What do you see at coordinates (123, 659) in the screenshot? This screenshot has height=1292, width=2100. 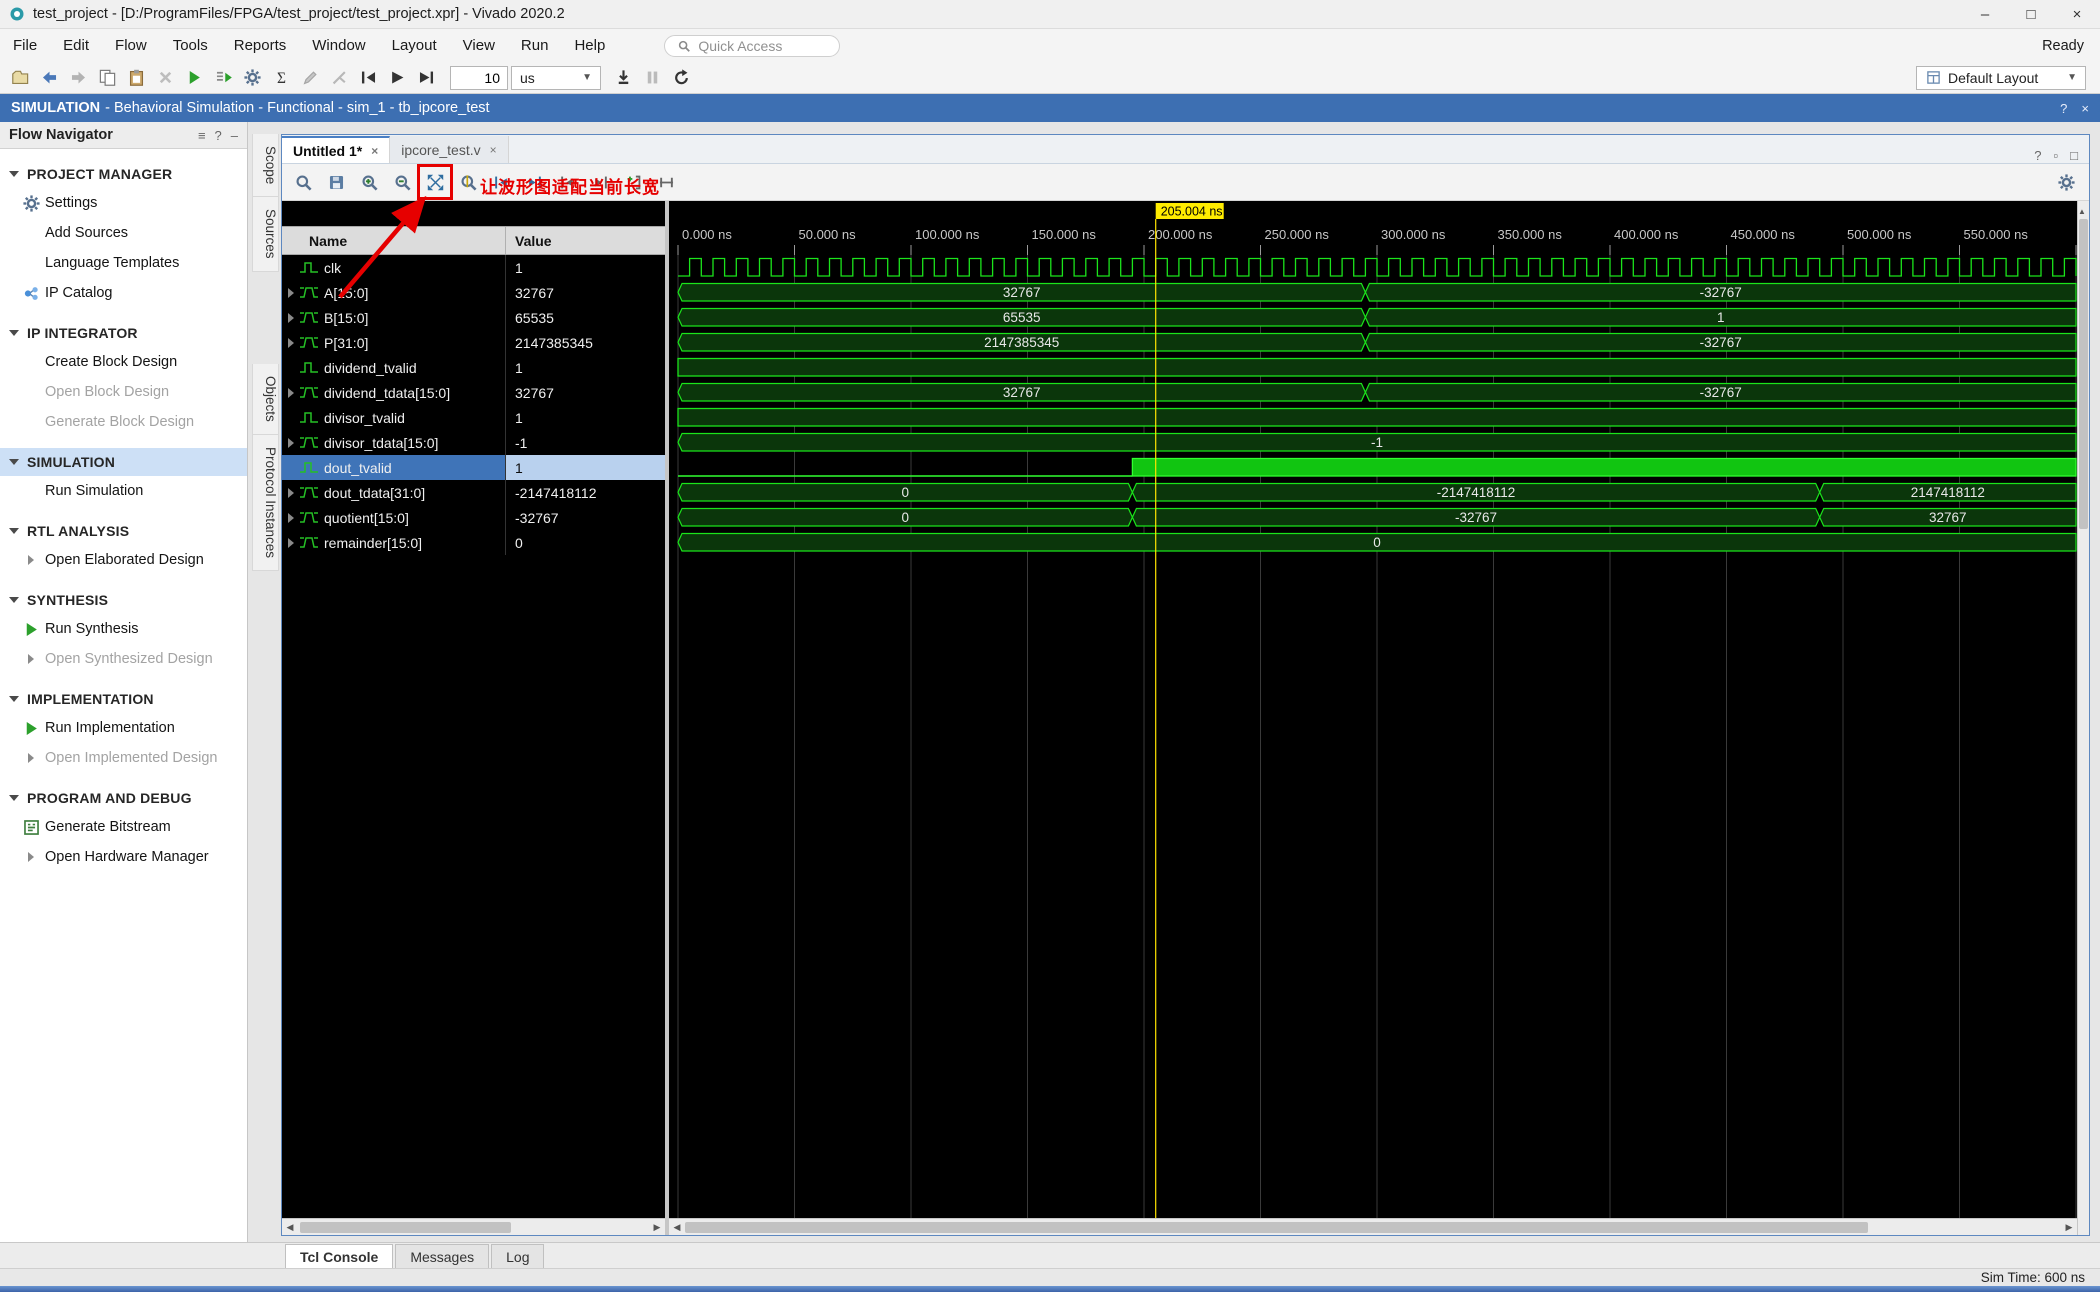 I see `nav-item-open-synthesized-design: Open Synthesized Design` at bounding box center [123, 659].